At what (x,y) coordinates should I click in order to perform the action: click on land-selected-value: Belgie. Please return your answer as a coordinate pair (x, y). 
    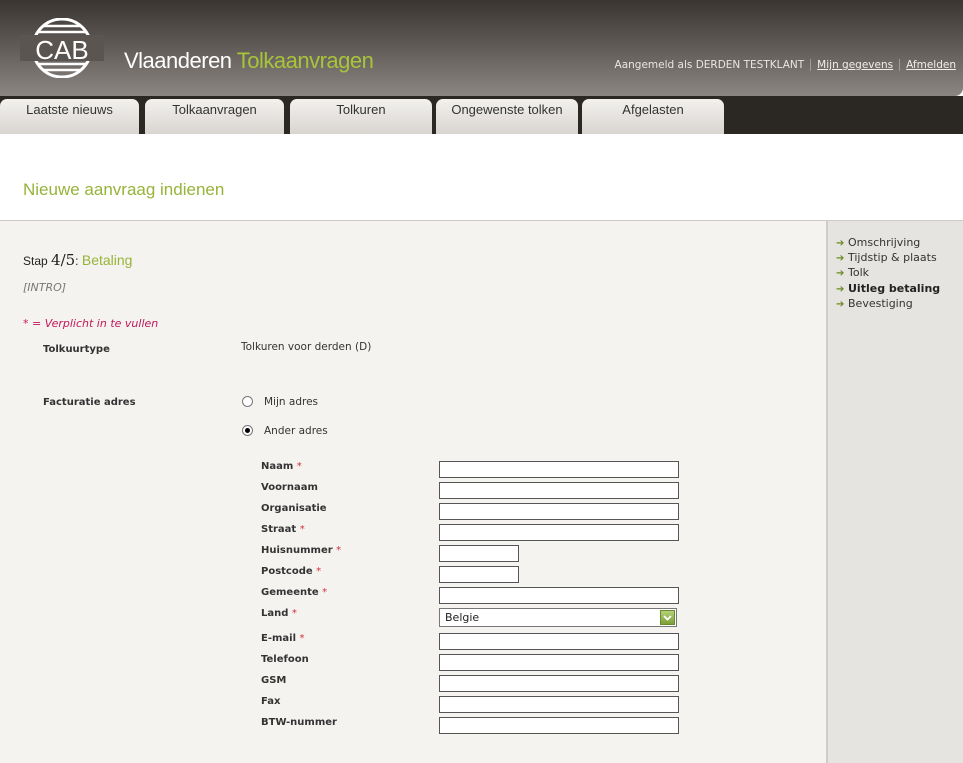
    Looking at the image, I should click on (462, 617).